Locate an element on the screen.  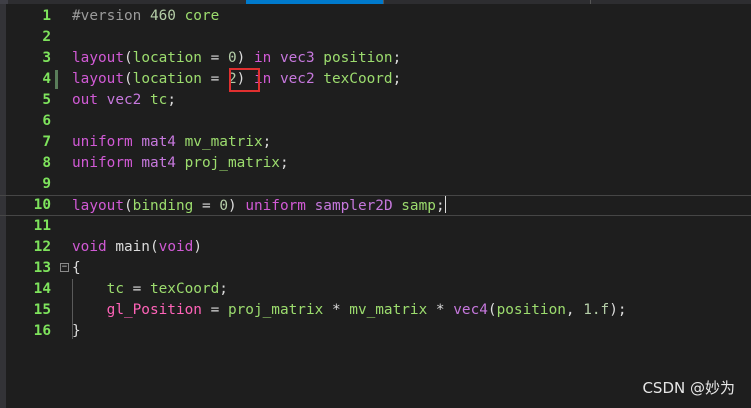
code-line: 4 layout(location = 2) in vec2 texCoord; is located at coordinates (375, 79).